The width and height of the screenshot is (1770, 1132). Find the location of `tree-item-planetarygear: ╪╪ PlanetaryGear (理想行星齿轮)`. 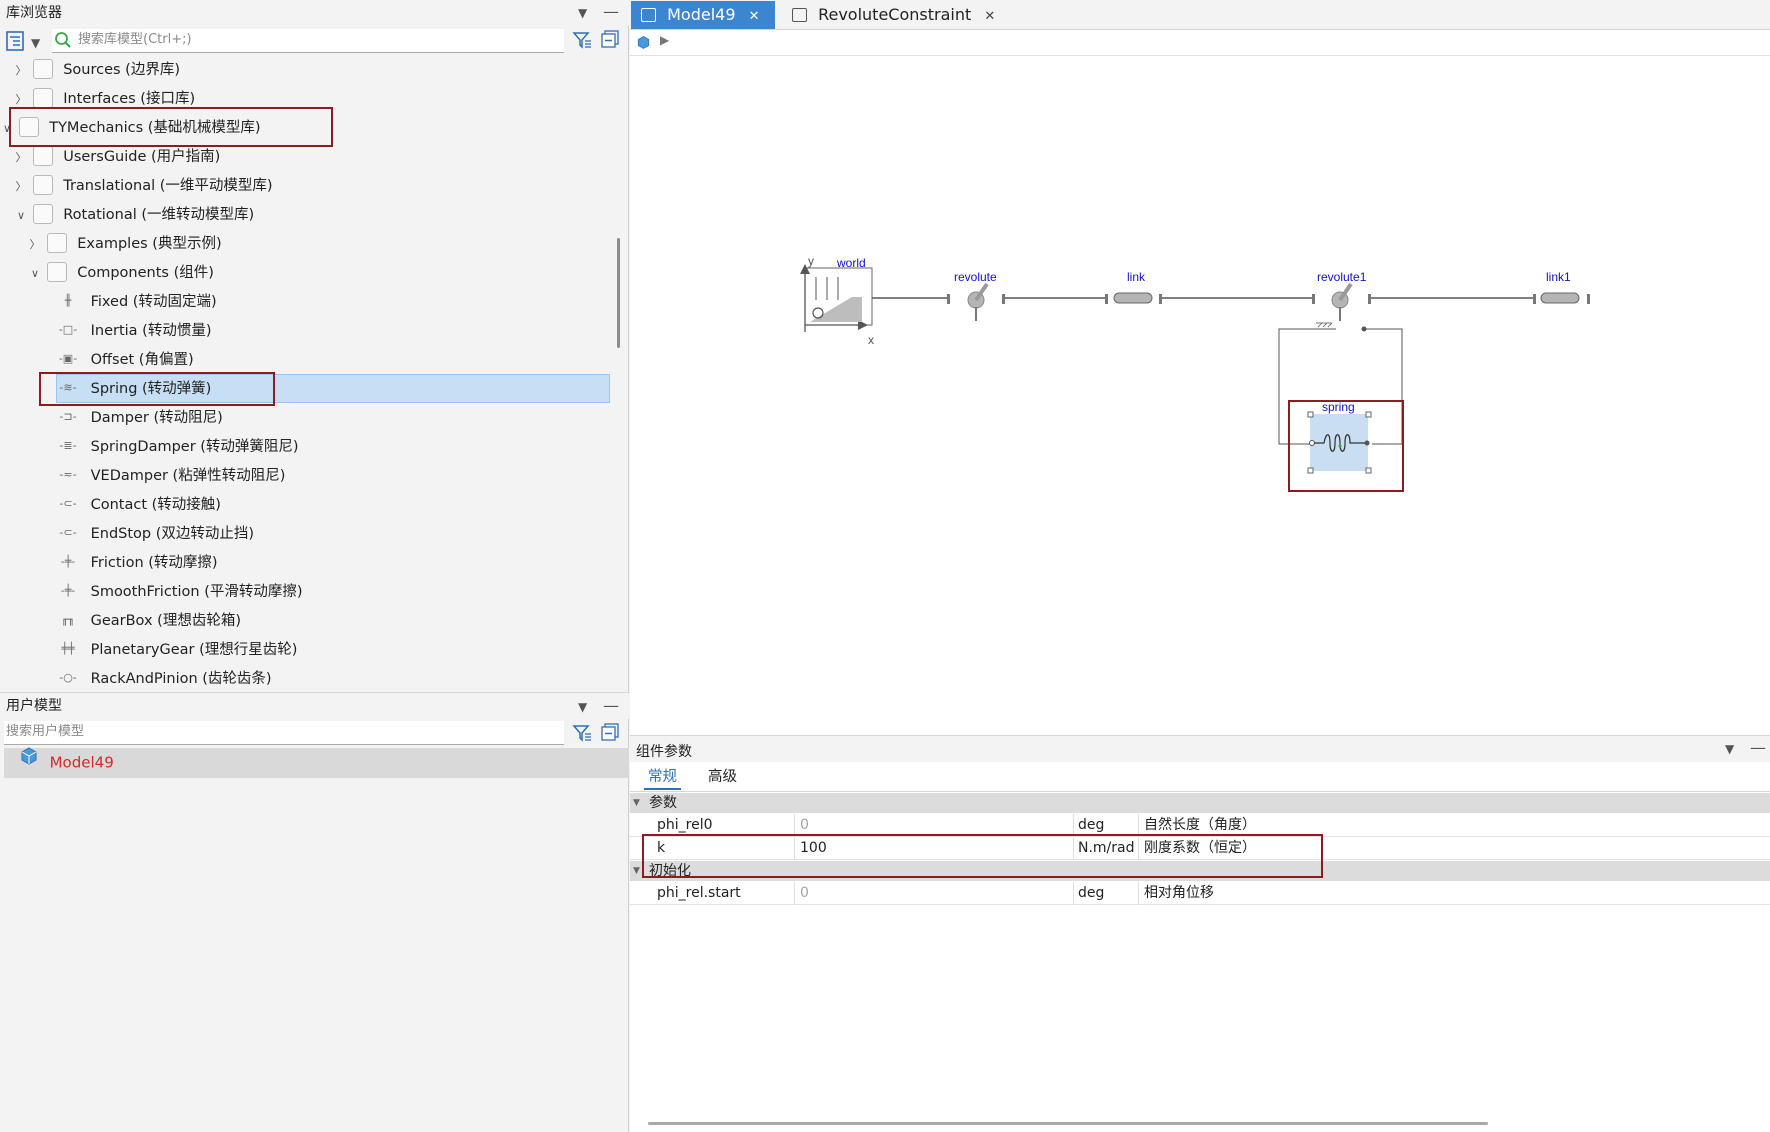

tree-item-planetarygear: ╪╪ PlanetaryGear (理想行星齿轮) is located at coordinates (176, 650).